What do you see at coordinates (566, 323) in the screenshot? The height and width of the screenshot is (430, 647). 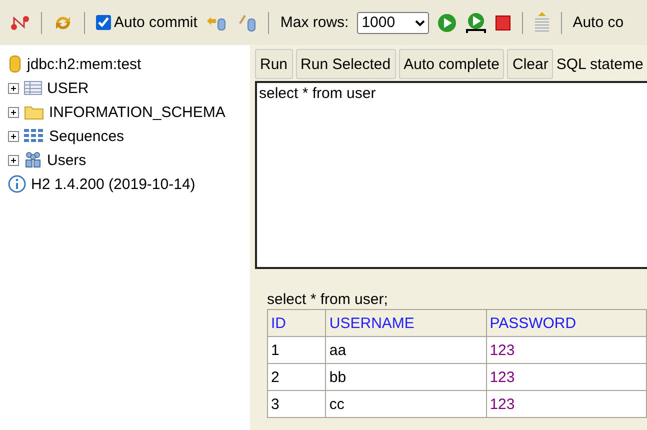 I see `column-header: PASSWORD` at bounding box center [566, 323].